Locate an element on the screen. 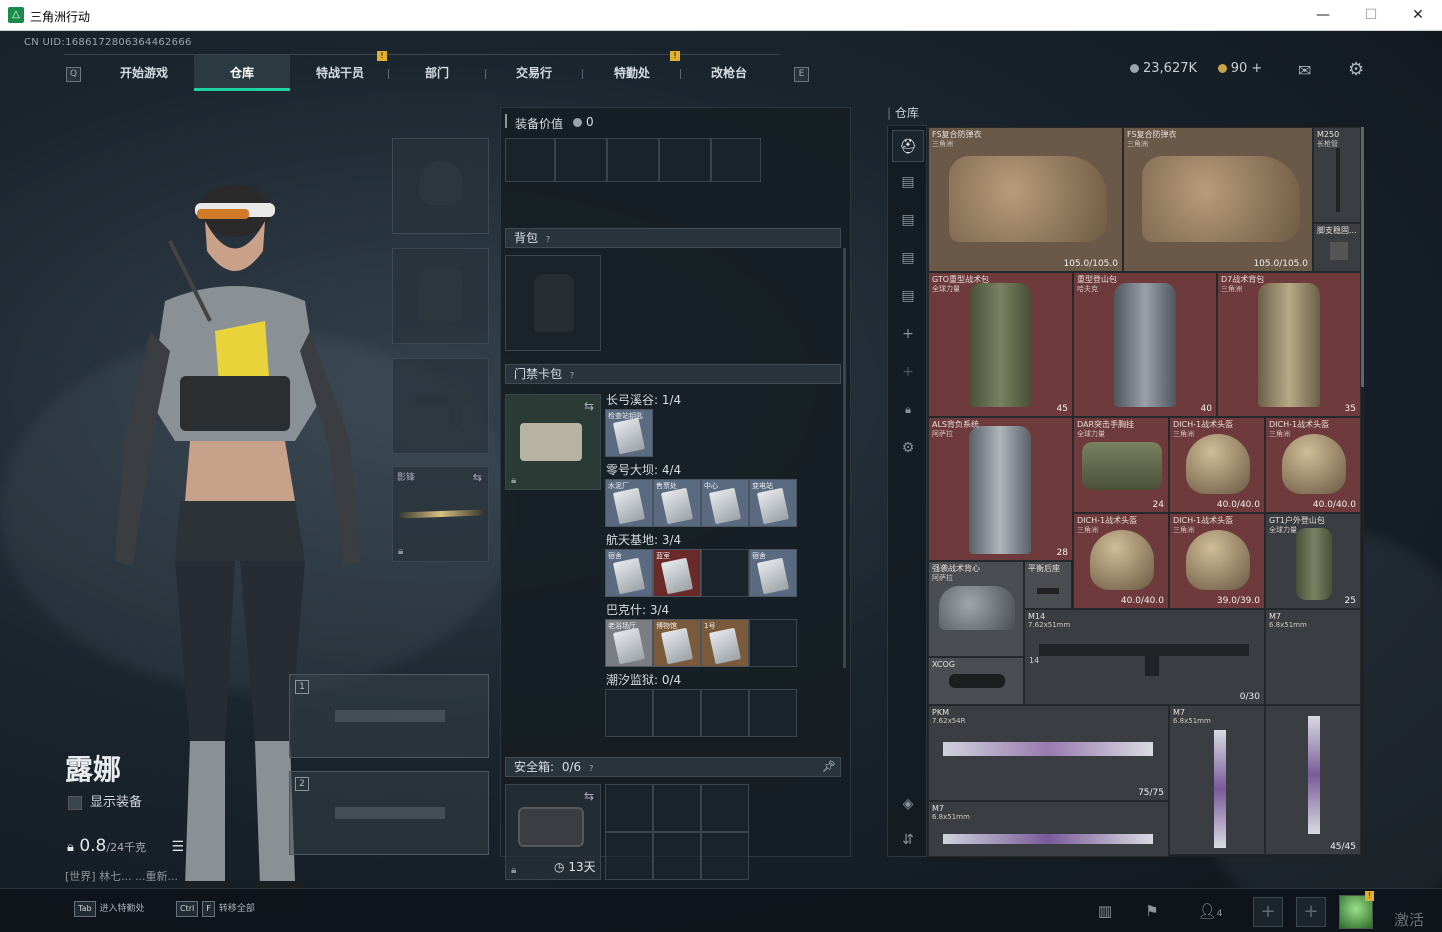 This screenshot has width=1442, height=932. scrollbar is located at coordinates (844, 458).